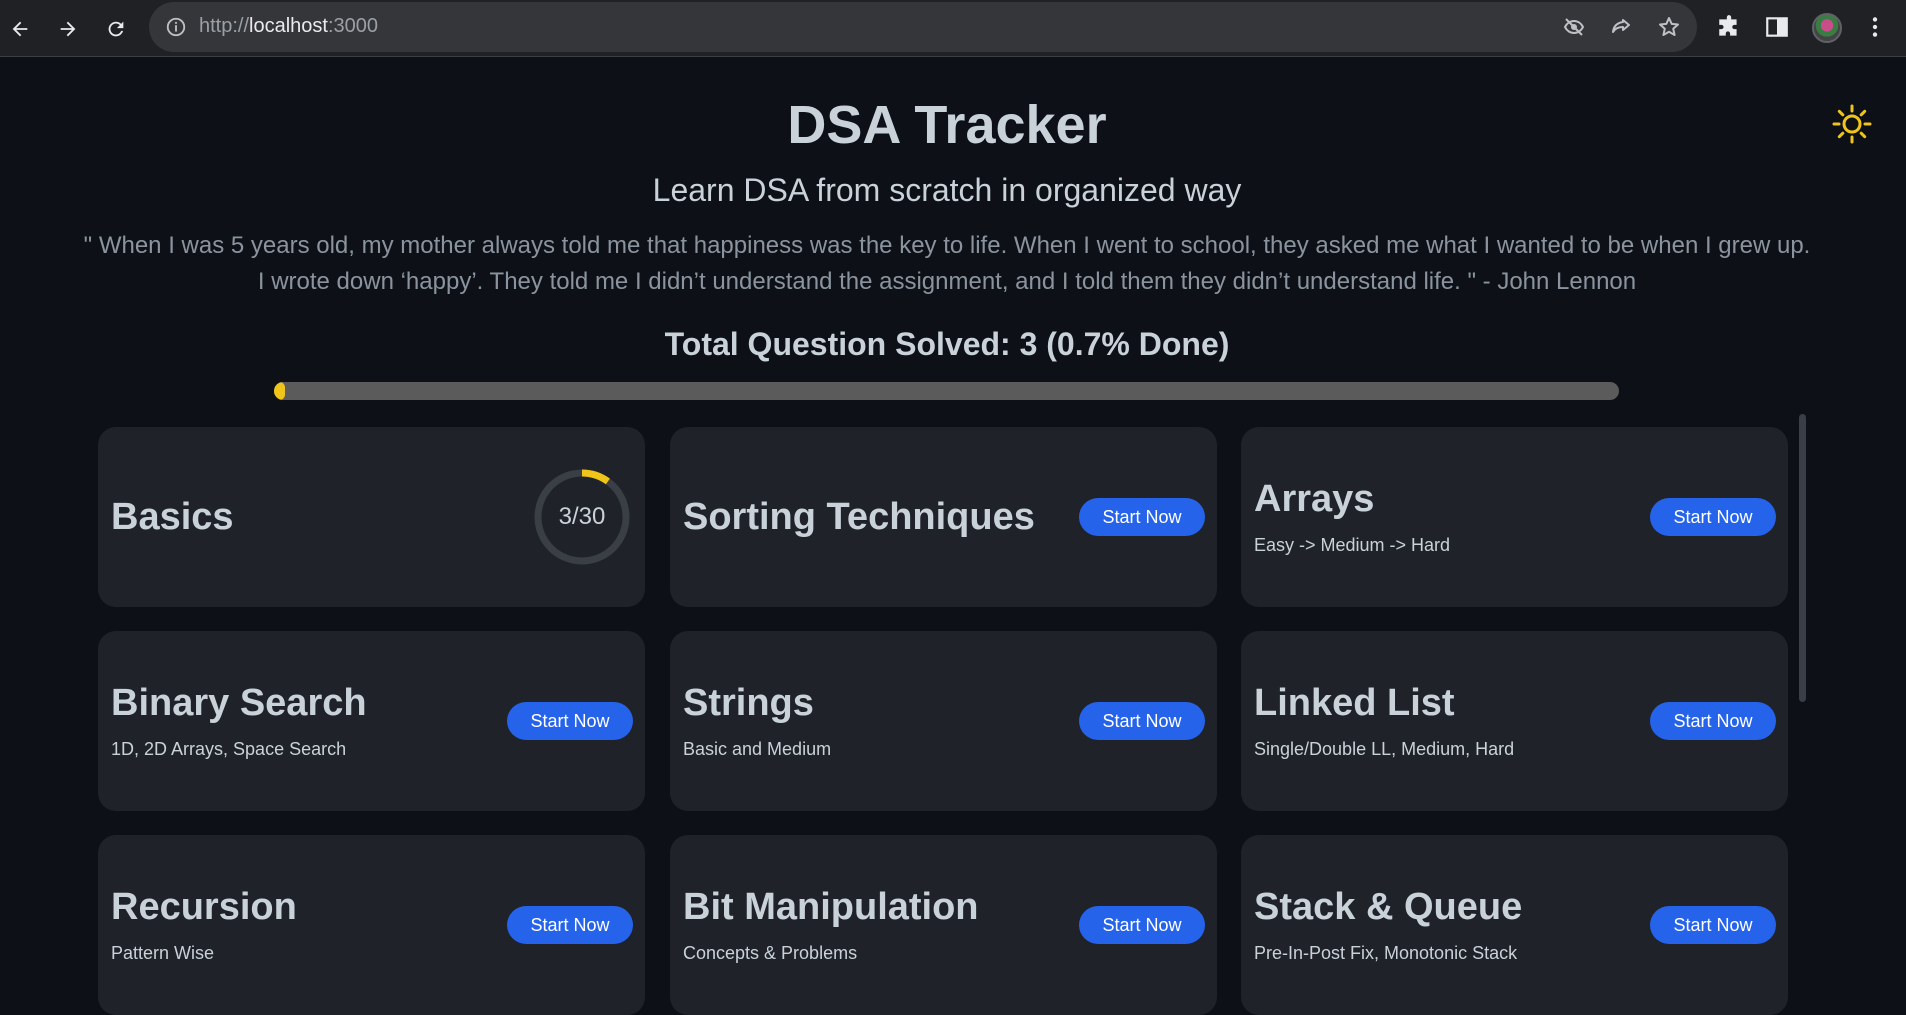 The width and height of the screenshot is (1906, 1015). What do you see at coordinates (1777, 27) in the screenshot?
I see `side-panel-icon` at bounding box center [1777, 27].